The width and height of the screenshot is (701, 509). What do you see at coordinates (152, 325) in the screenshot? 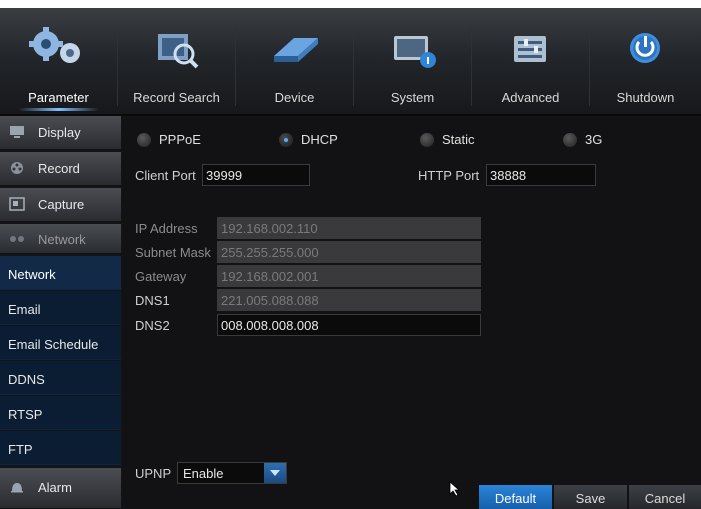
I see `dns2-label: DNS2` at bounding box center [152, 325].